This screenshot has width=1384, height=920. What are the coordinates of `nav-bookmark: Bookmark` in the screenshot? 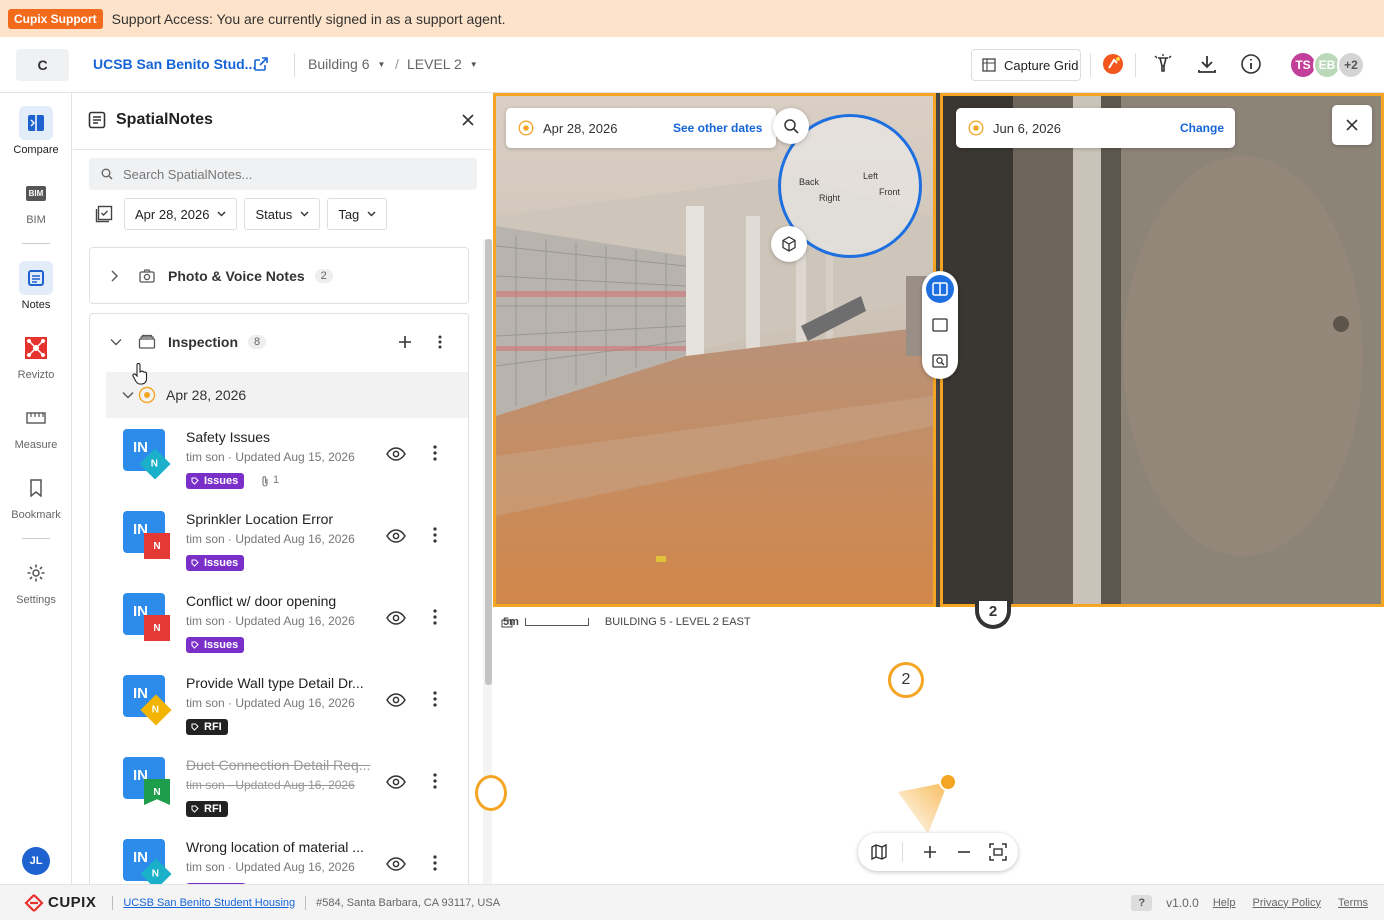 It's located at (36, 496).